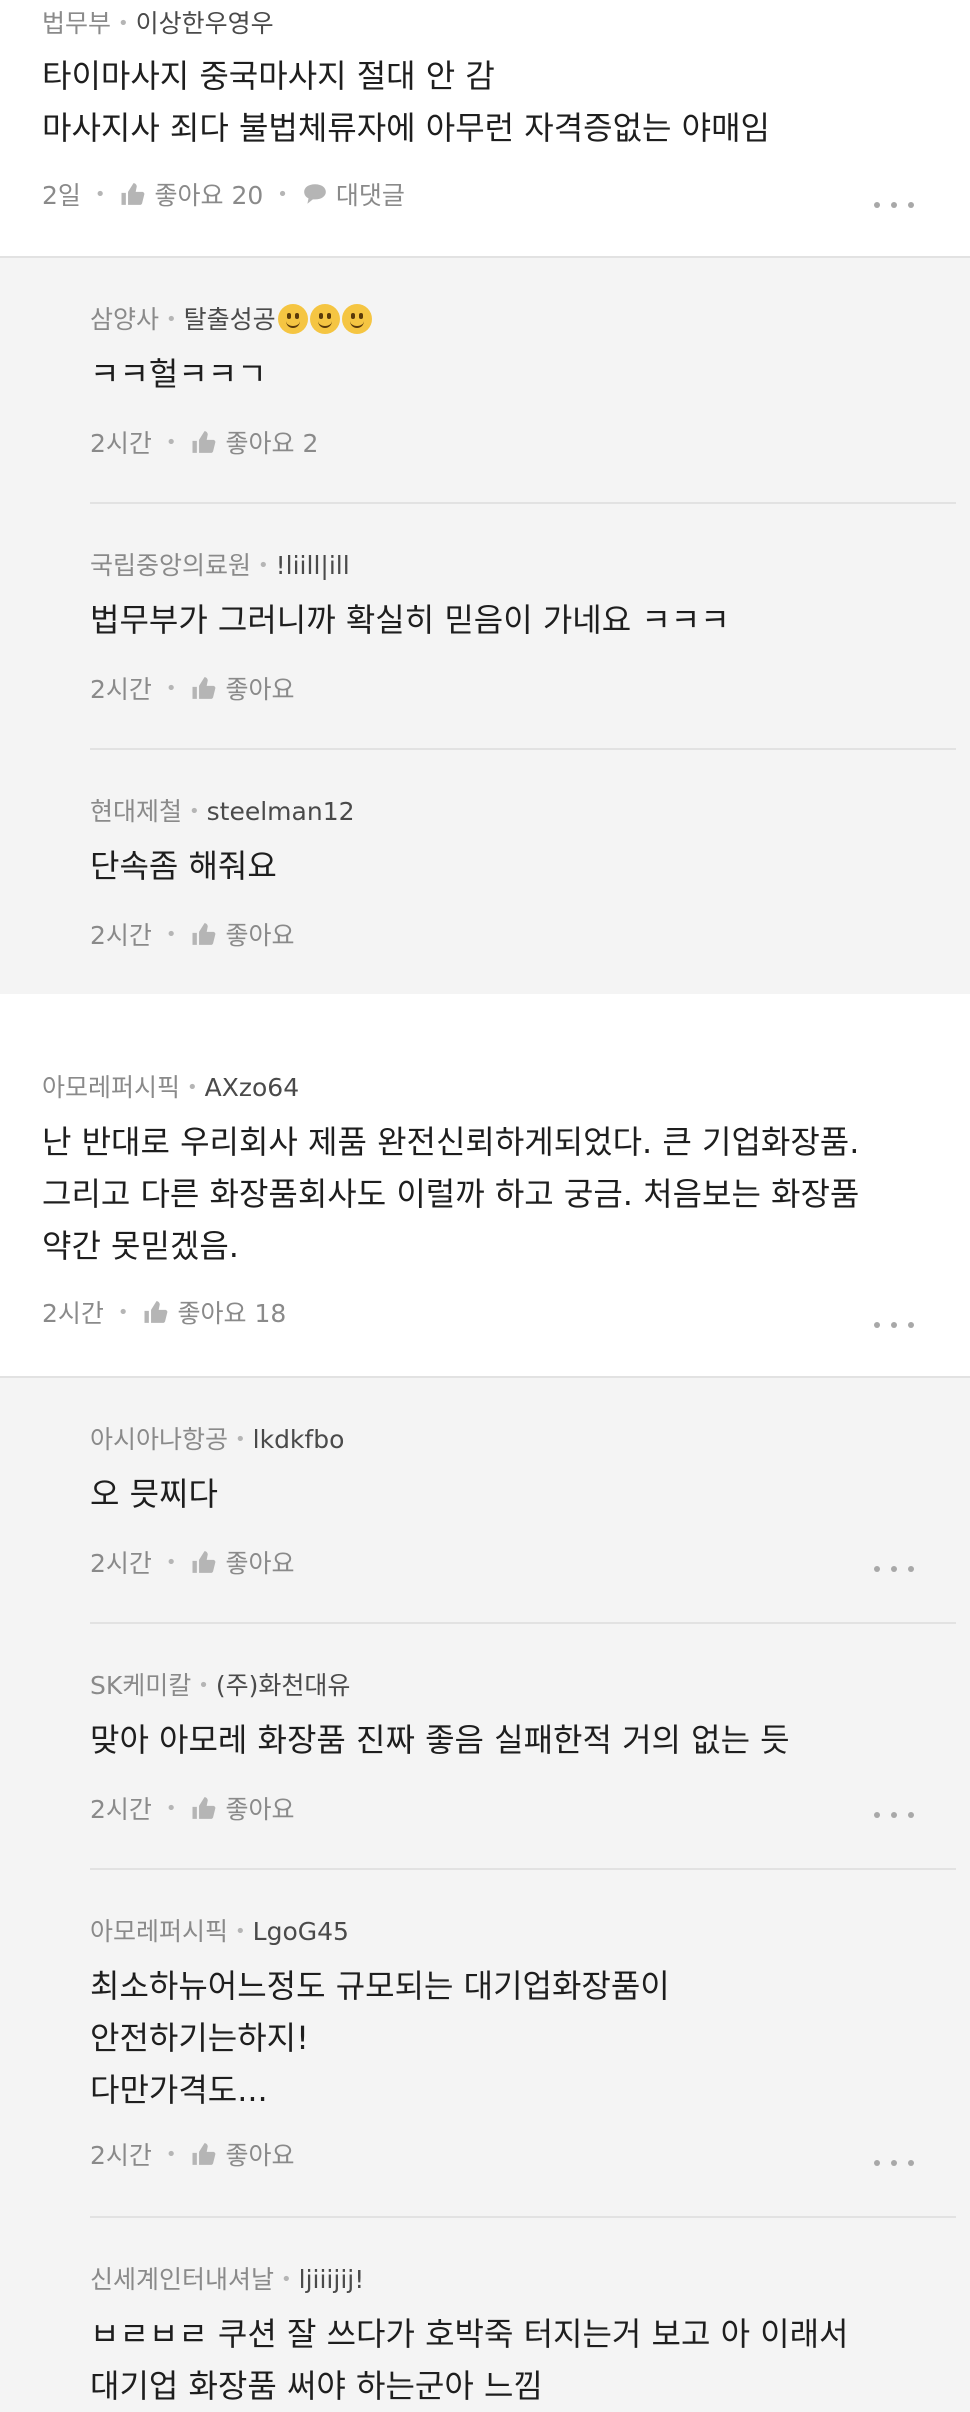 Image resolution: width=970 pixels, height=2412 pixels. Describe the element at coordinates (254, 442) in the screenshot. I see `like-button: 좋아요 2` at that location.